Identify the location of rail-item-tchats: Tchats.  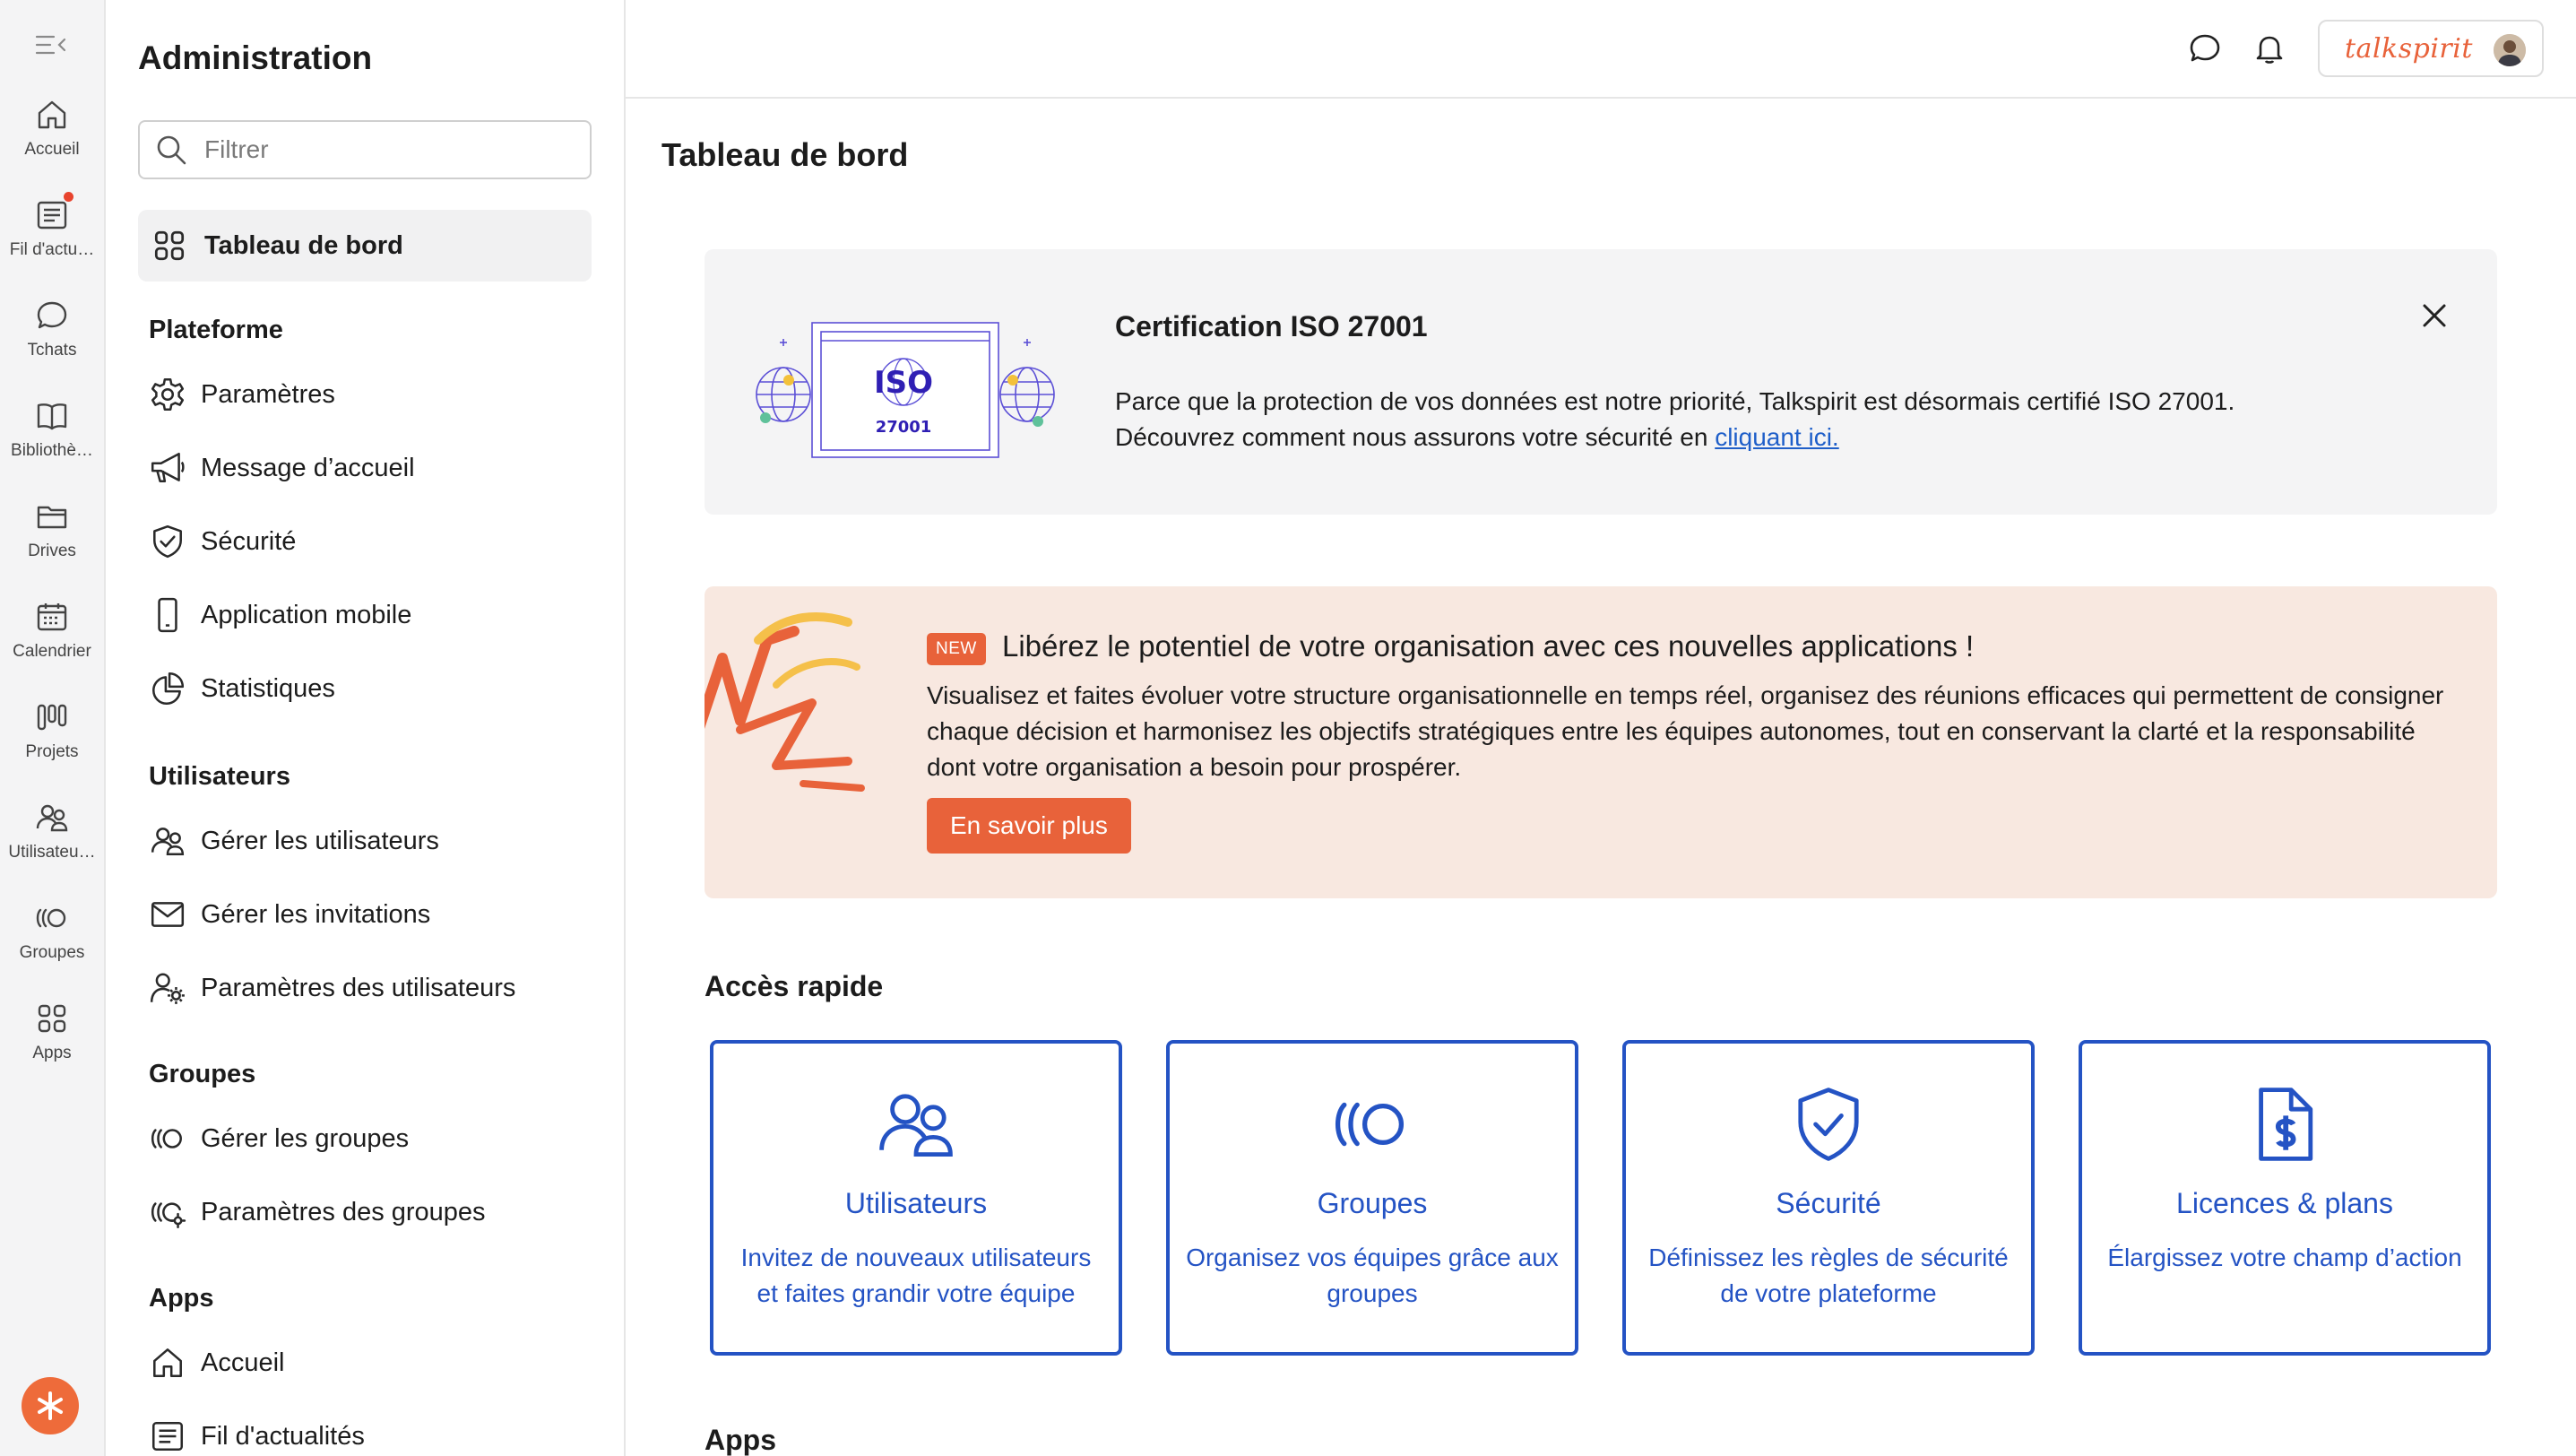
(52, 341).